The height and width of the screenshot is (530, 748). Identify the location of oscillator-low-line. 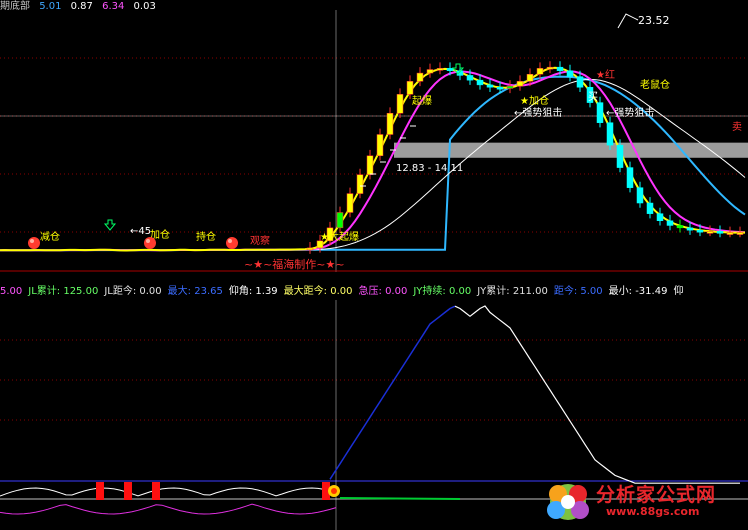
(168, 509).